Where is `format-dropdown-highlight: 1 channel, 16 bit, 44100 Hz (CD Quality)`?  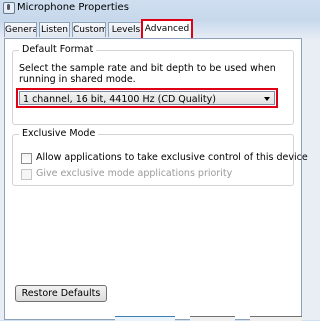 format-dropdown-highlight: 1 channel, 16 bit, 44100 Hz (CD Quality) is located at coordinates (147, 98).